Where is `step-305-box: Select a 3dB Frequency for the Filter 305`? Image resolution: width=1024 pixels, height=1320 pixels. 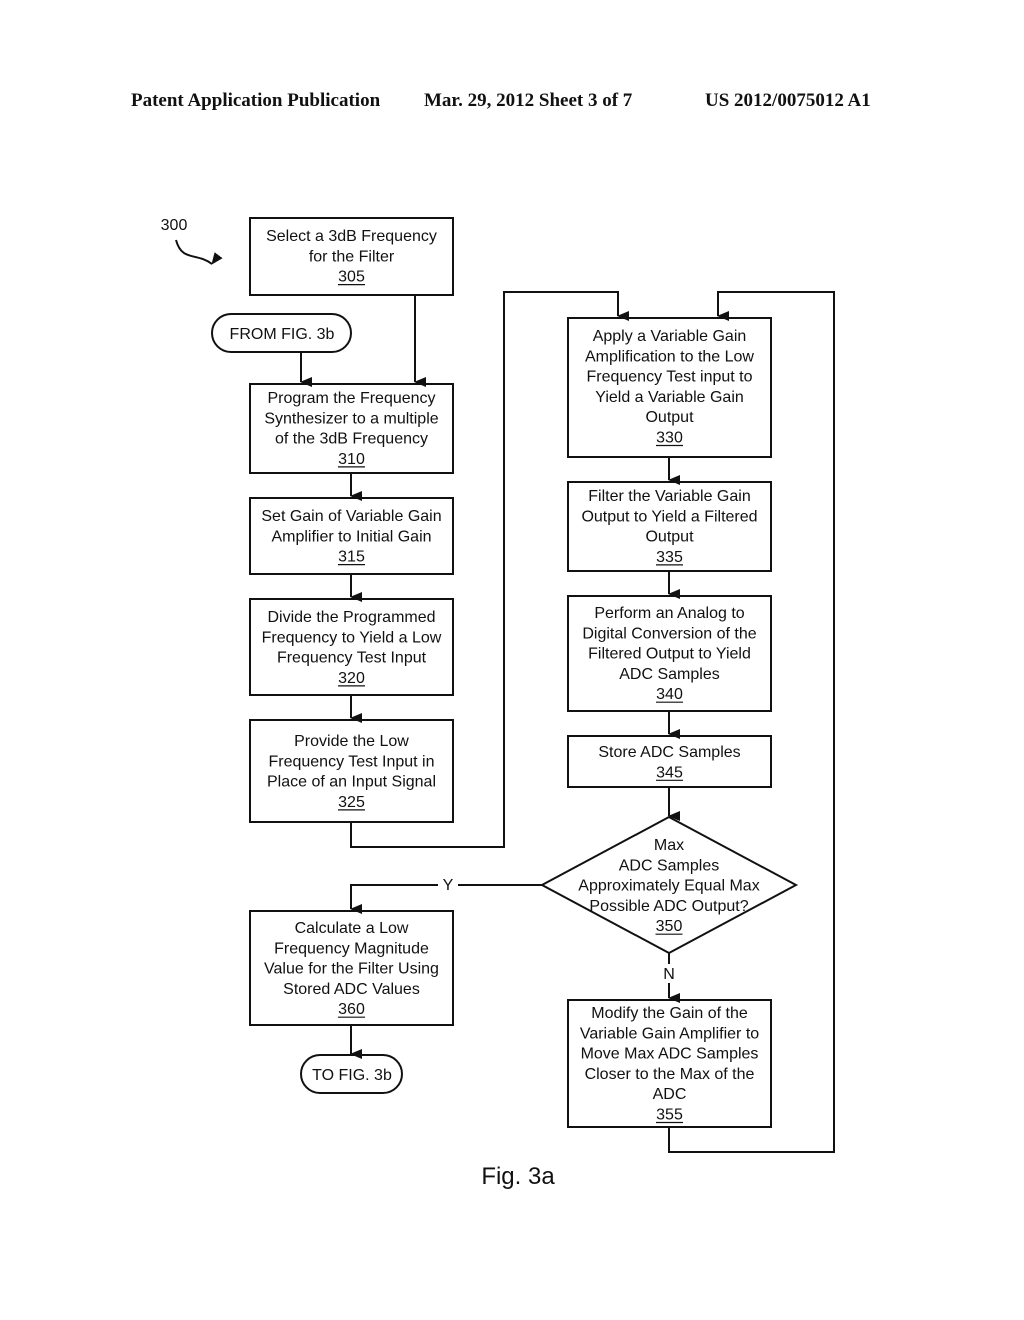 step-305-box: Select a 3dB Frequency for the Filter 305 is located at coordinates (351, 256).